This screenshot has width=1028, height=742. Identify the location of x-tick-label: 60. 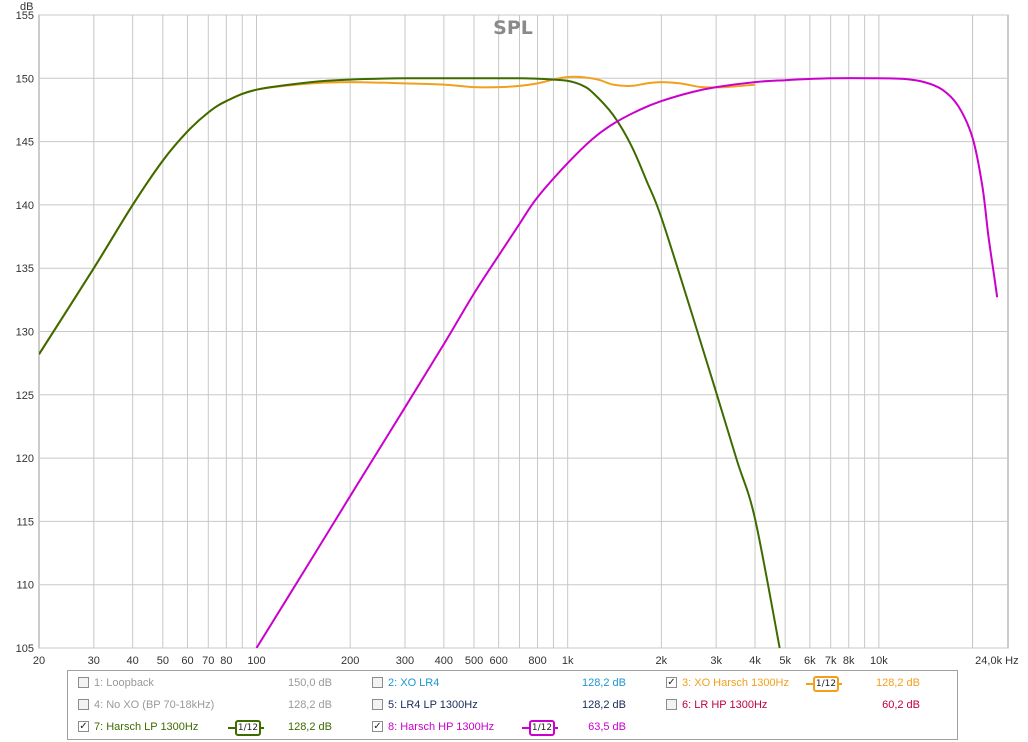
(187, 661).